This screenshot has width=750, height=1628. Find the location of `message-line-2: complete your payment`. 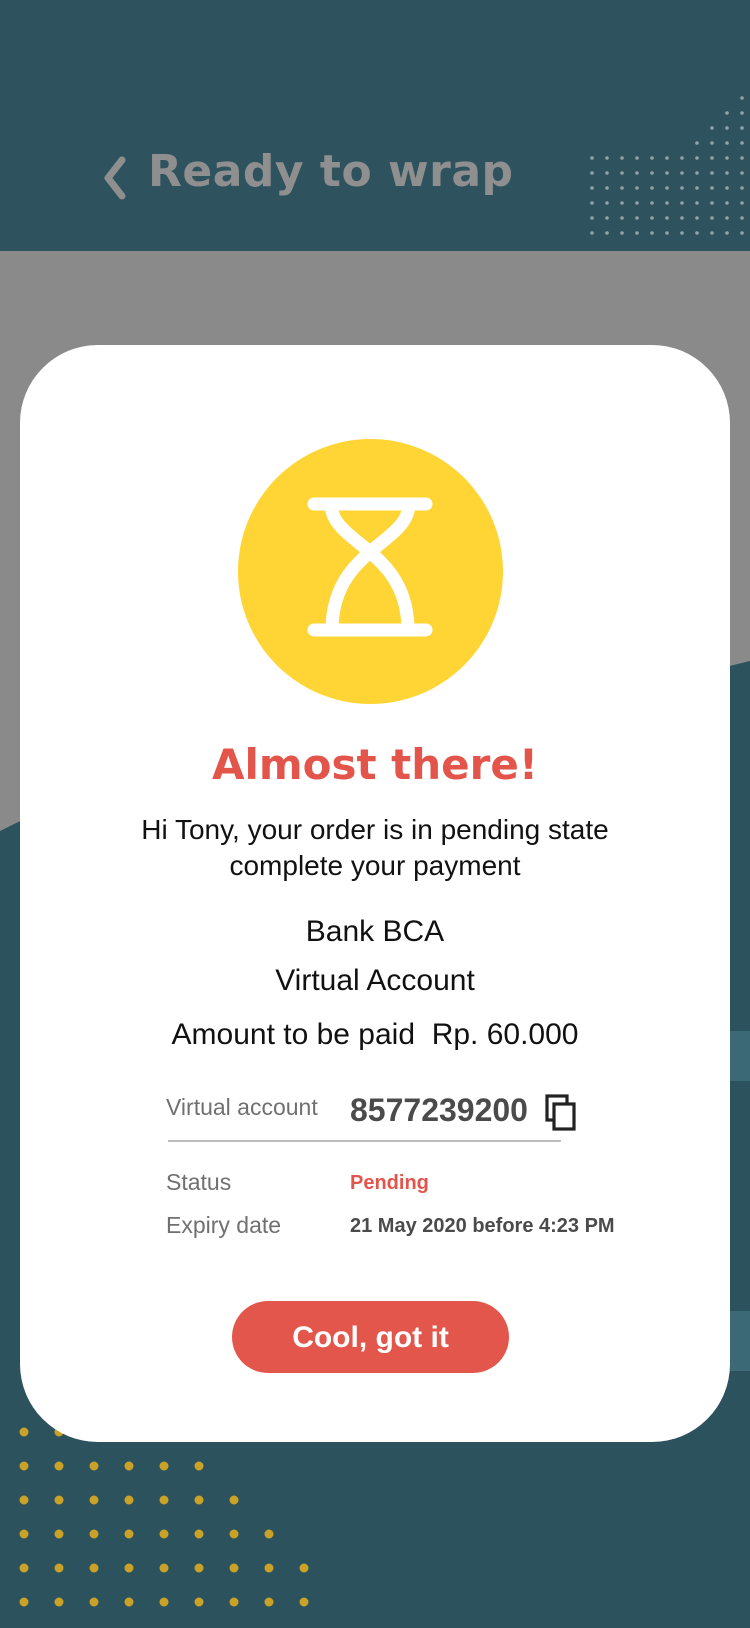

message-line-2: complete your payment is located at coordinates (375, 865).